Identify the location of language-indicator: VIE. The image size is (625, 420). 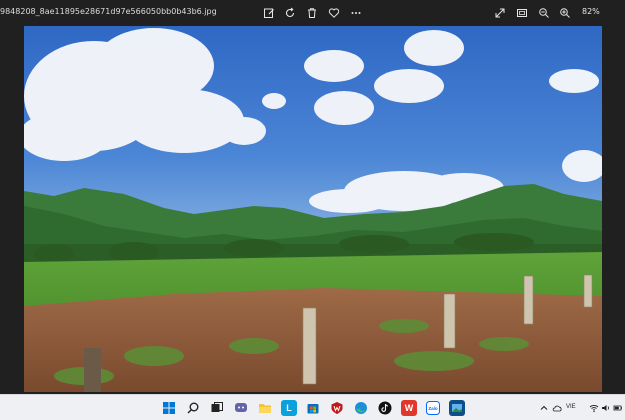
(571, 407).